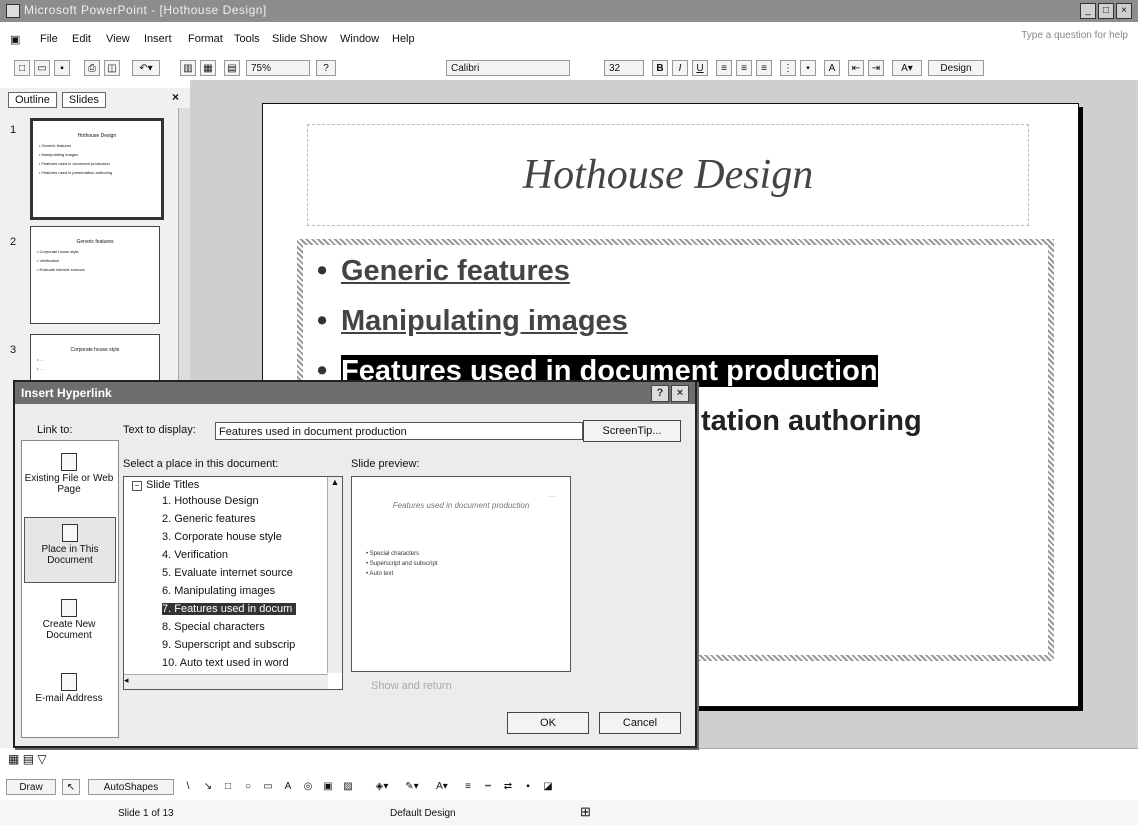 The image size is (1138, 825). I want to click on table-icon: ▦, so click(208, 68).